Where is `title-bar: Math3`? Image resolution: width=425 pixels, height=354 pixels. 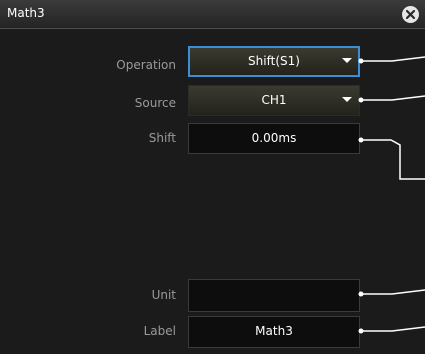 title-bar: Math3 is located at coordinates (212, 14).